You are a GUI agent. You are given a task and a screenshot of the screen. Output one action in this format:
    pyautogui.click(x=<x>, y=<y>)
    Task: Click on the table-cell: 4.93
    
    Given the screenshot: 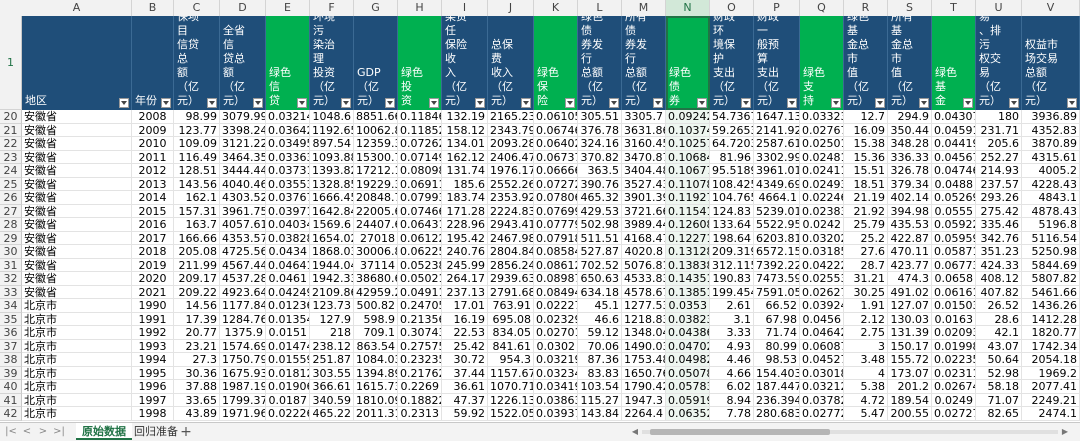 What is the action you would take?
    pyautogui.click(x=732, y=346)
    